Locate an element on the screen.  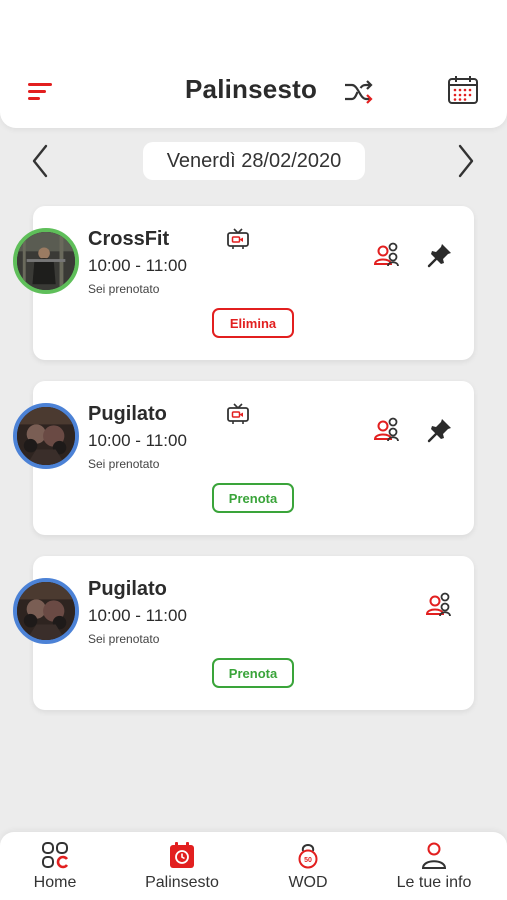
date-display: Venerdì 28/02/2020 is located at coordinates (254, 161).